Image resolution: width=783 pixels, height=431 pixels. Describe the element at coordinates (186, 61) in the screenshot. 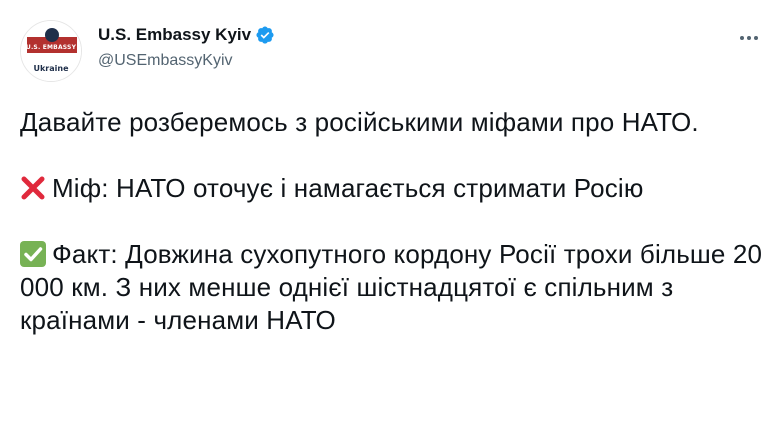

I see `account-handle: @USEmbassyKyiv` at that location.